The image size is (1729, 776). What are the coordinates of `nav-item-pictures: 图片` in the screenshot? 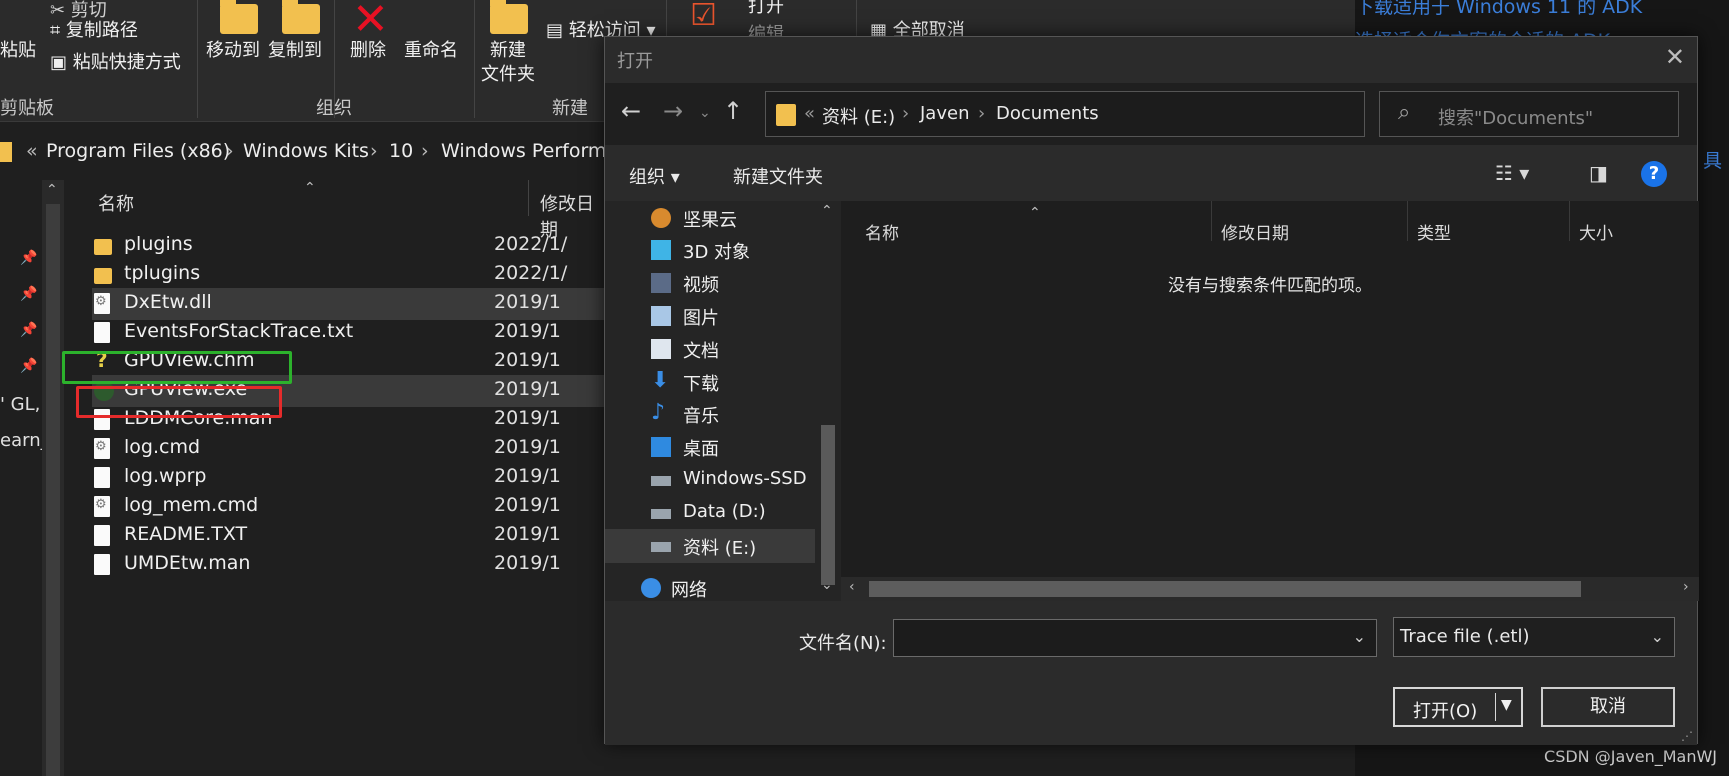 It's located at (710, 316).